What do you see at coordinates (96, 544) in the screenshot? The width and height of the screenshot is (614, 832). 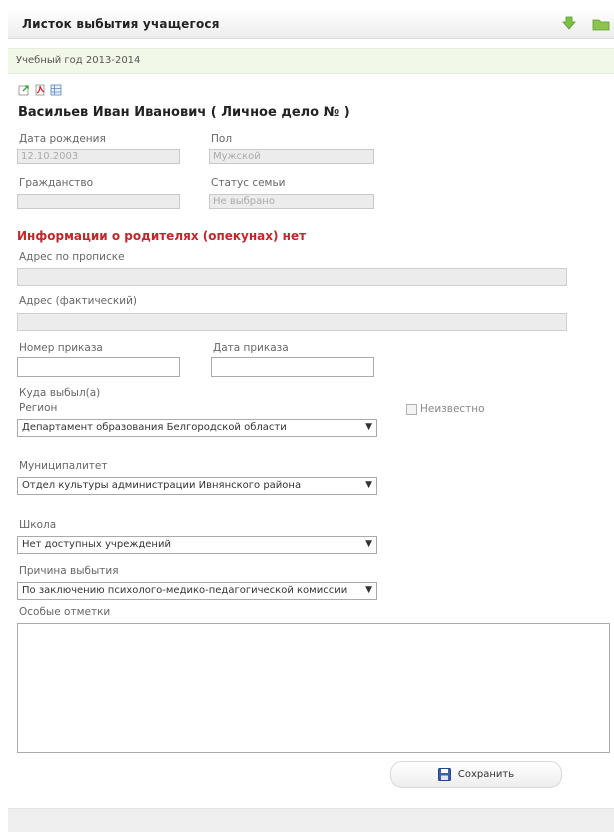 I see `school-select-value: Нет доступных учреждений` at bounding box center [96, 544].